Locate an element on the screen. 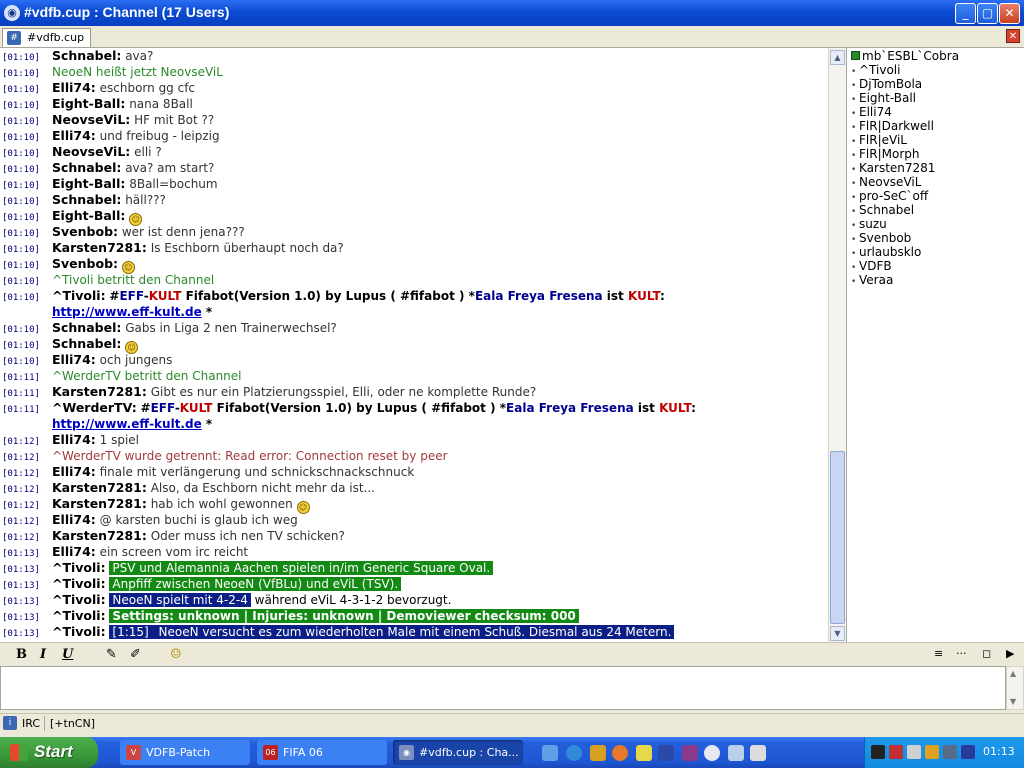 The height and width of the screenshot is (768, 1024). nicklist-item: • FlR|Morph is located at coordinates (935, 154).